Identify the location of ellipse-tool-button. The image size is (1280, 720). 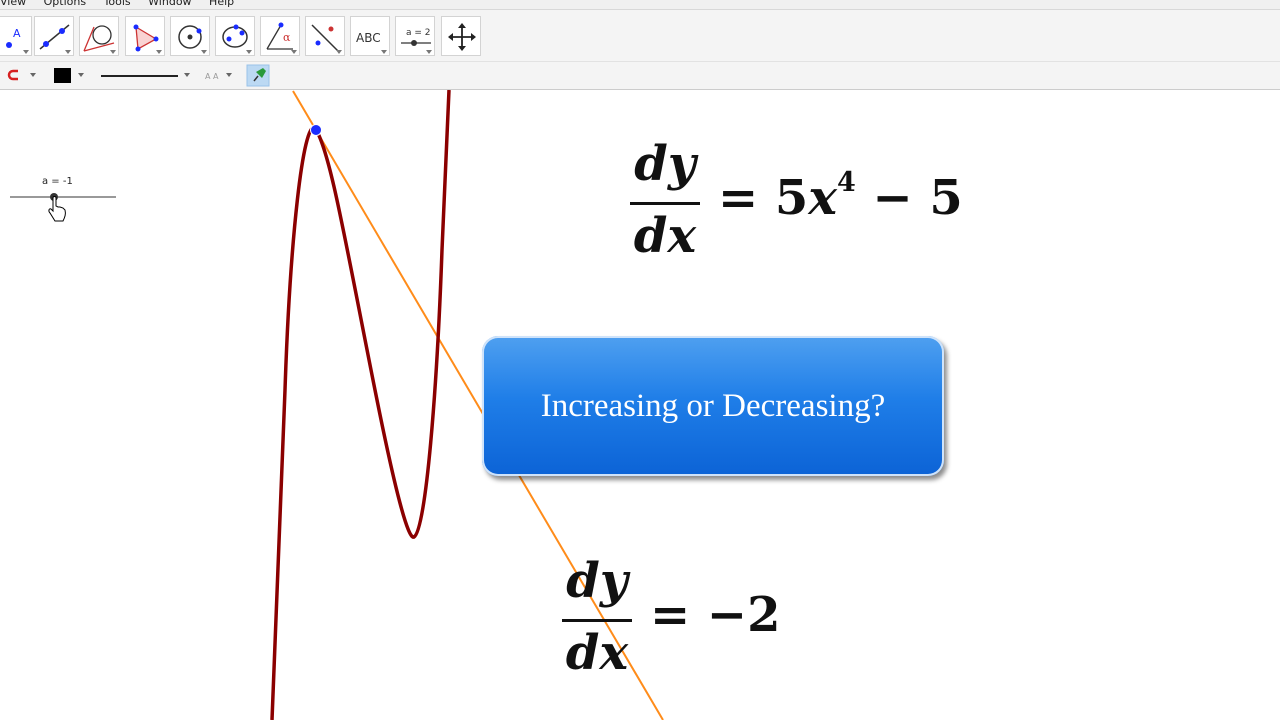
(235, 36).